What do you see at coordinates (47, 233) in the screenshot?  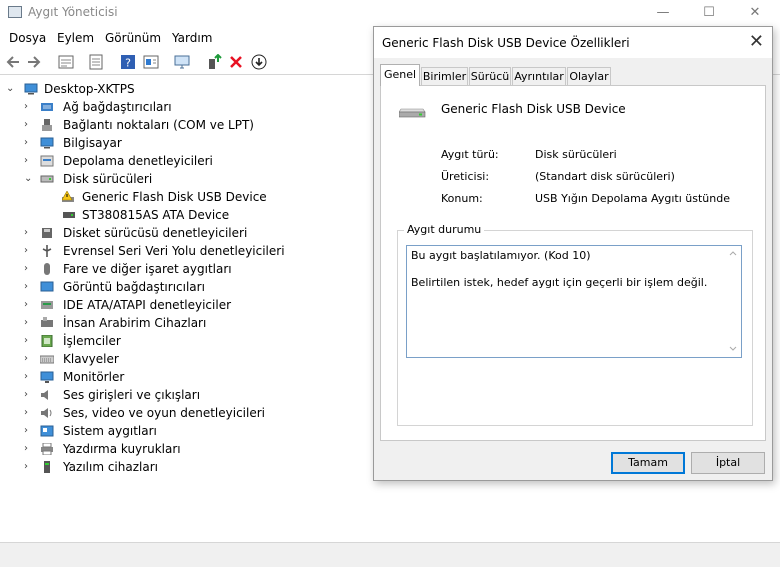 I see `floppy-controller-icon` at bounding box center [47, 233].